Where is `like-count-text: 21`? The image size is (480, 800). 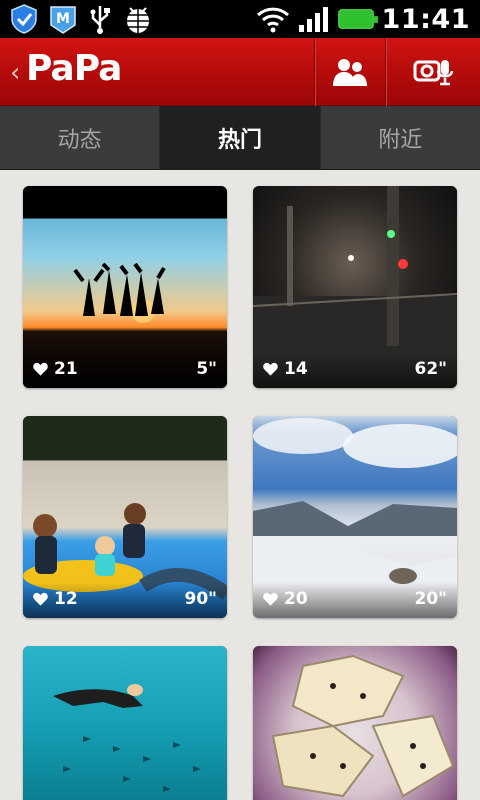
like-count-text: 21 is located at coordinates (66, 369).